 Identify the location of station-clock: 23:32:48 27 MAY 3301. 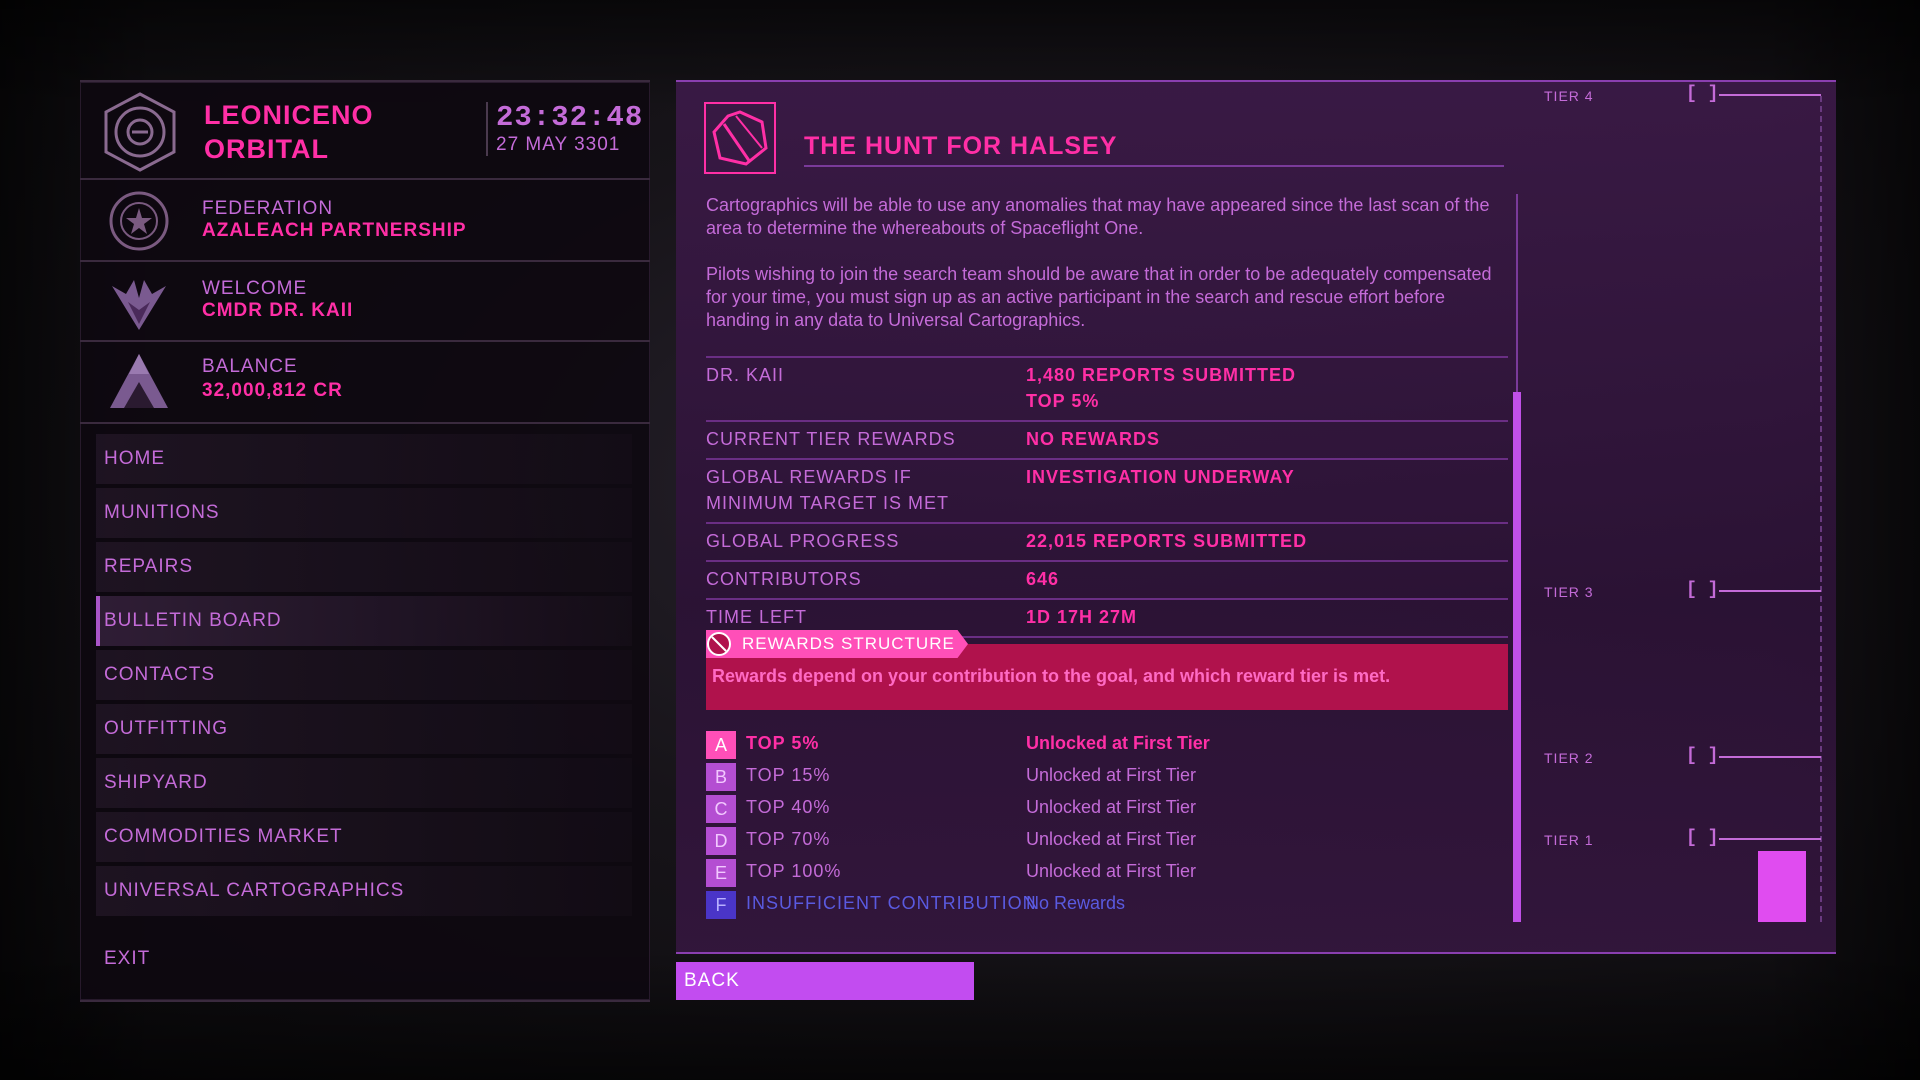
(564, 129).